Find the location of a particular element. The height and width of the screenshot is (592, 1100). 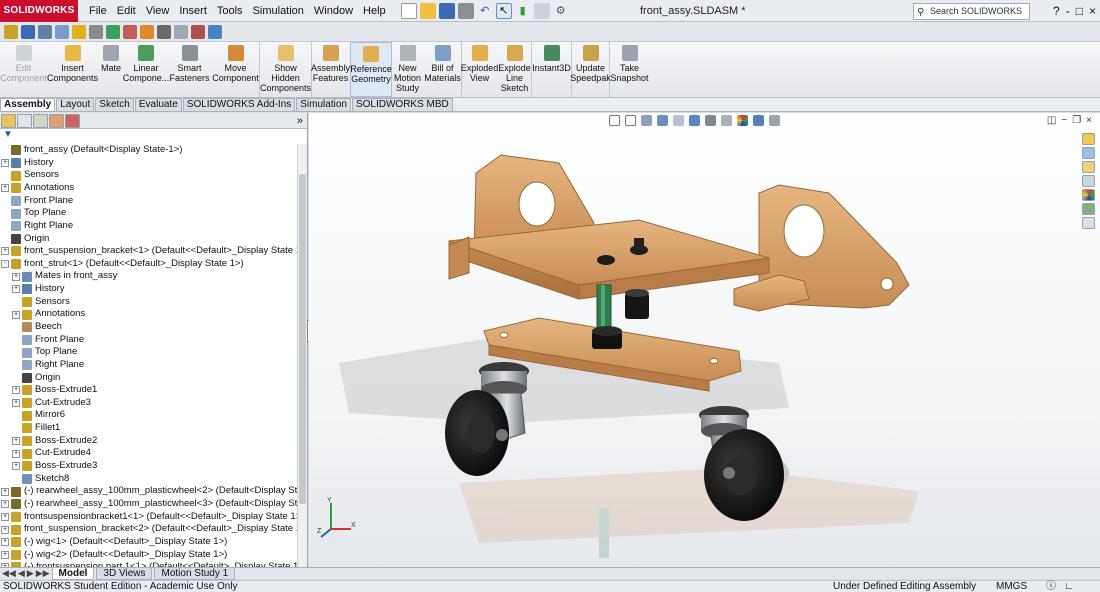

help-search-input: ⚲ Search SOLIDWORKS Help is located at coordinates (971, 17).